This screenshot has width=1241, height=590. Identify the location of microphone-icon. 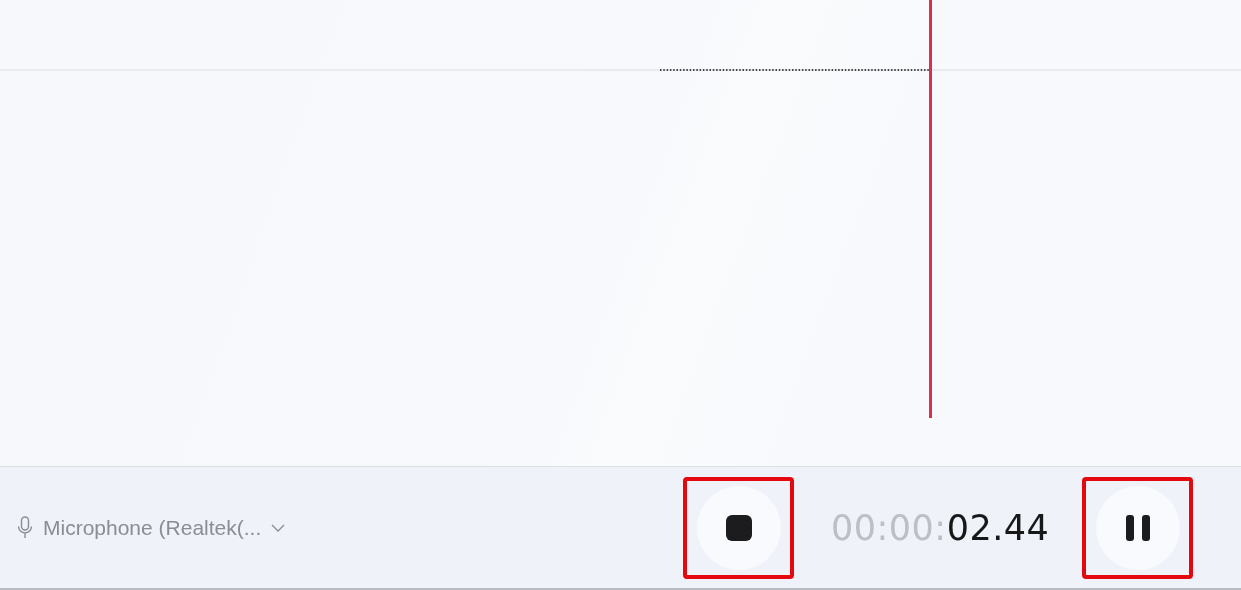
(25, 527).